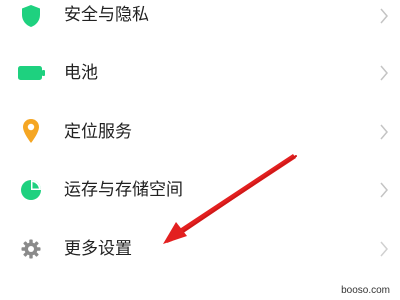 Image resolution: width=400 pixels, height=300 pixels. What do you see at coordinates (31, 16) in the screenshot?
I see `shield-icon` at bounding box center [31, 16].